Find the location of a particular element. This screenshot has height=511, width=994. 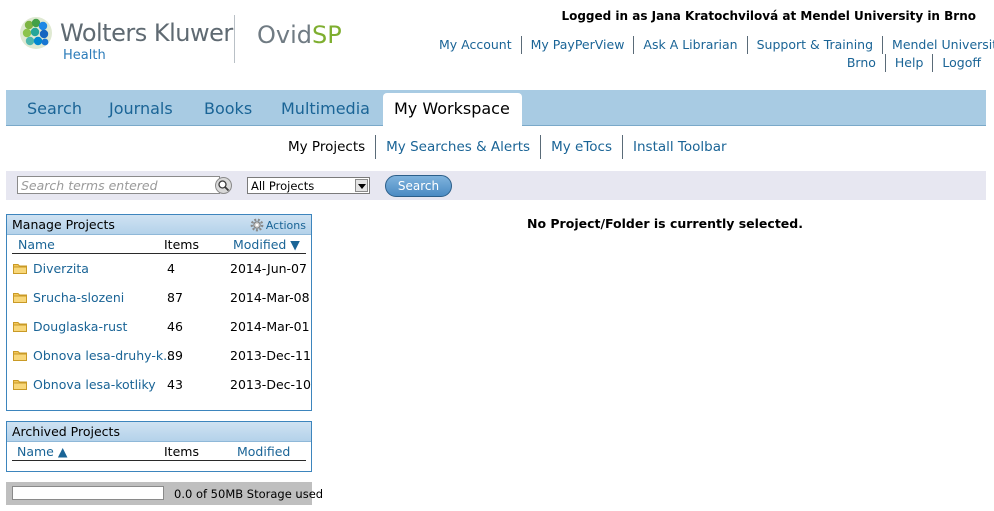

project-item-count: 89 is located at coordinates (175, 355).